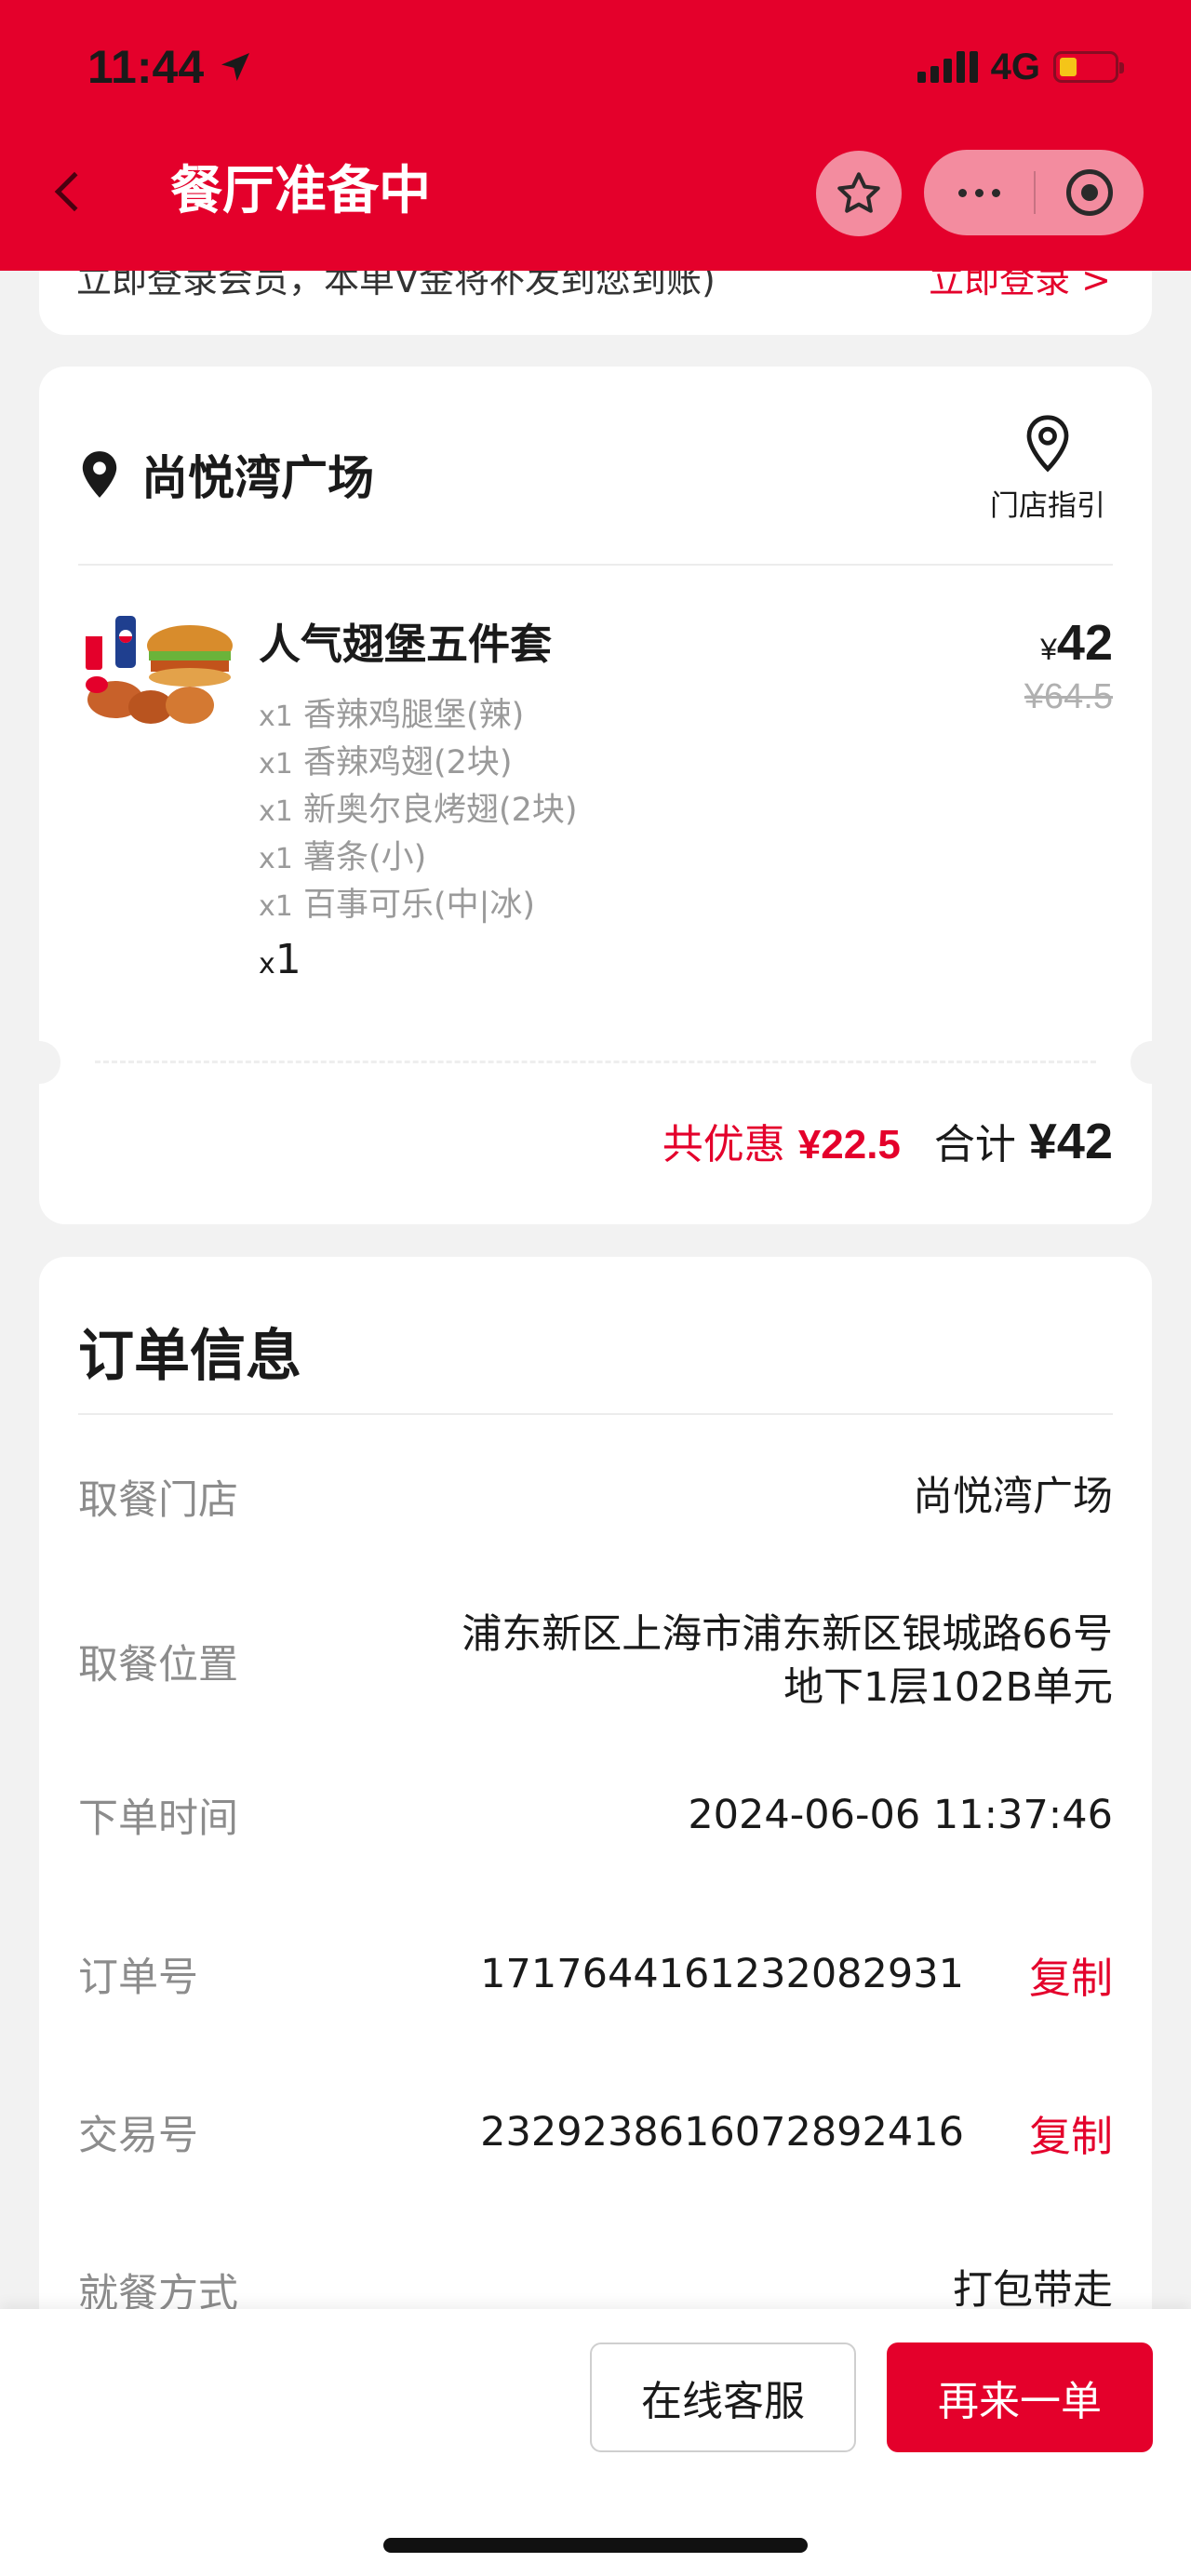 This screenshot has width=1191, height=2576. What do you see at coordinates (595, 1496) in the screenshot?
I see `info-row-store: 取餐门店 尚悦湾广场` at bounding box center [595, 1496].